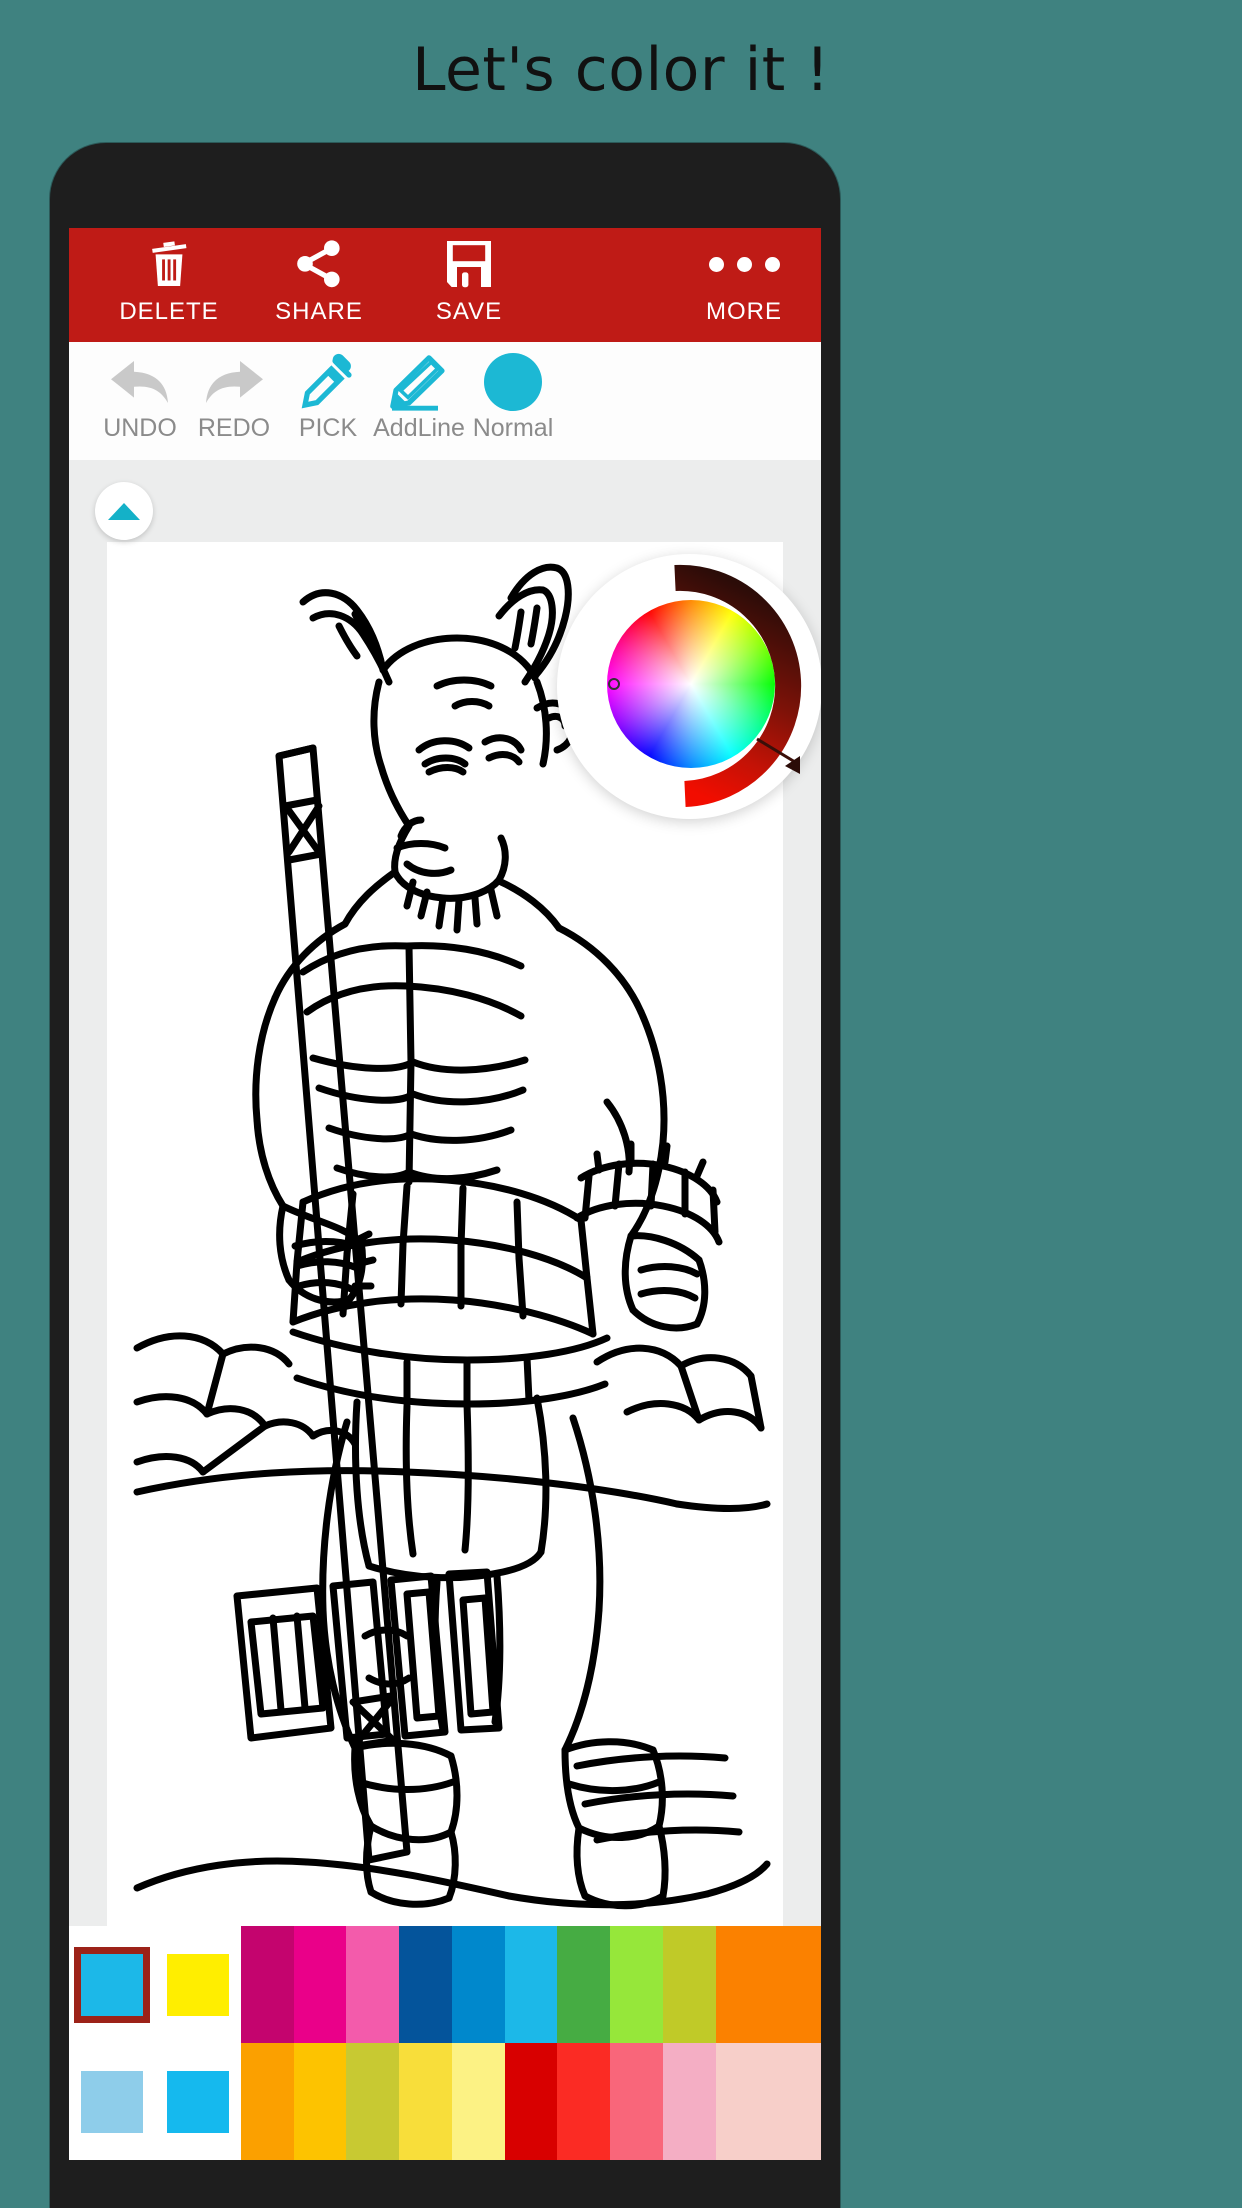 The width and height of the screenshot is (1242, 2208). Describe the element at coordinates (469, 311) in the screenshot. I see `save-button-label: SAVE` at that location.